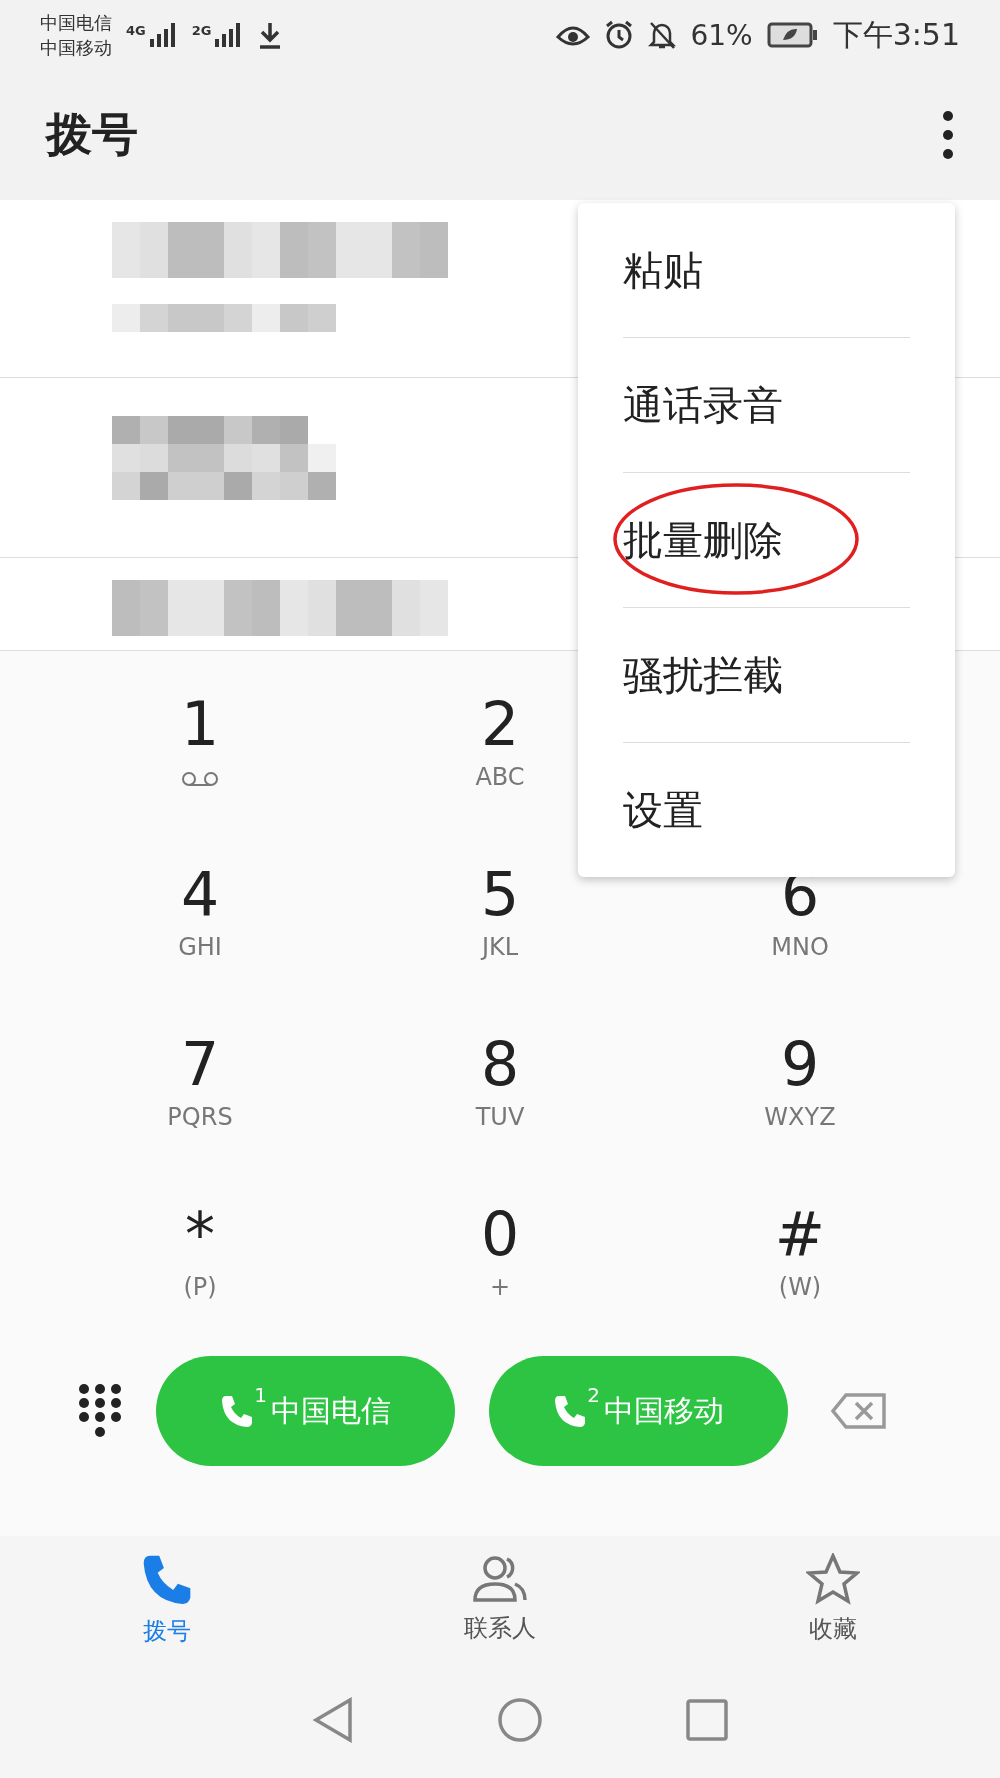  I want to click on nav-tab: 拨号, so click(167, 1598).